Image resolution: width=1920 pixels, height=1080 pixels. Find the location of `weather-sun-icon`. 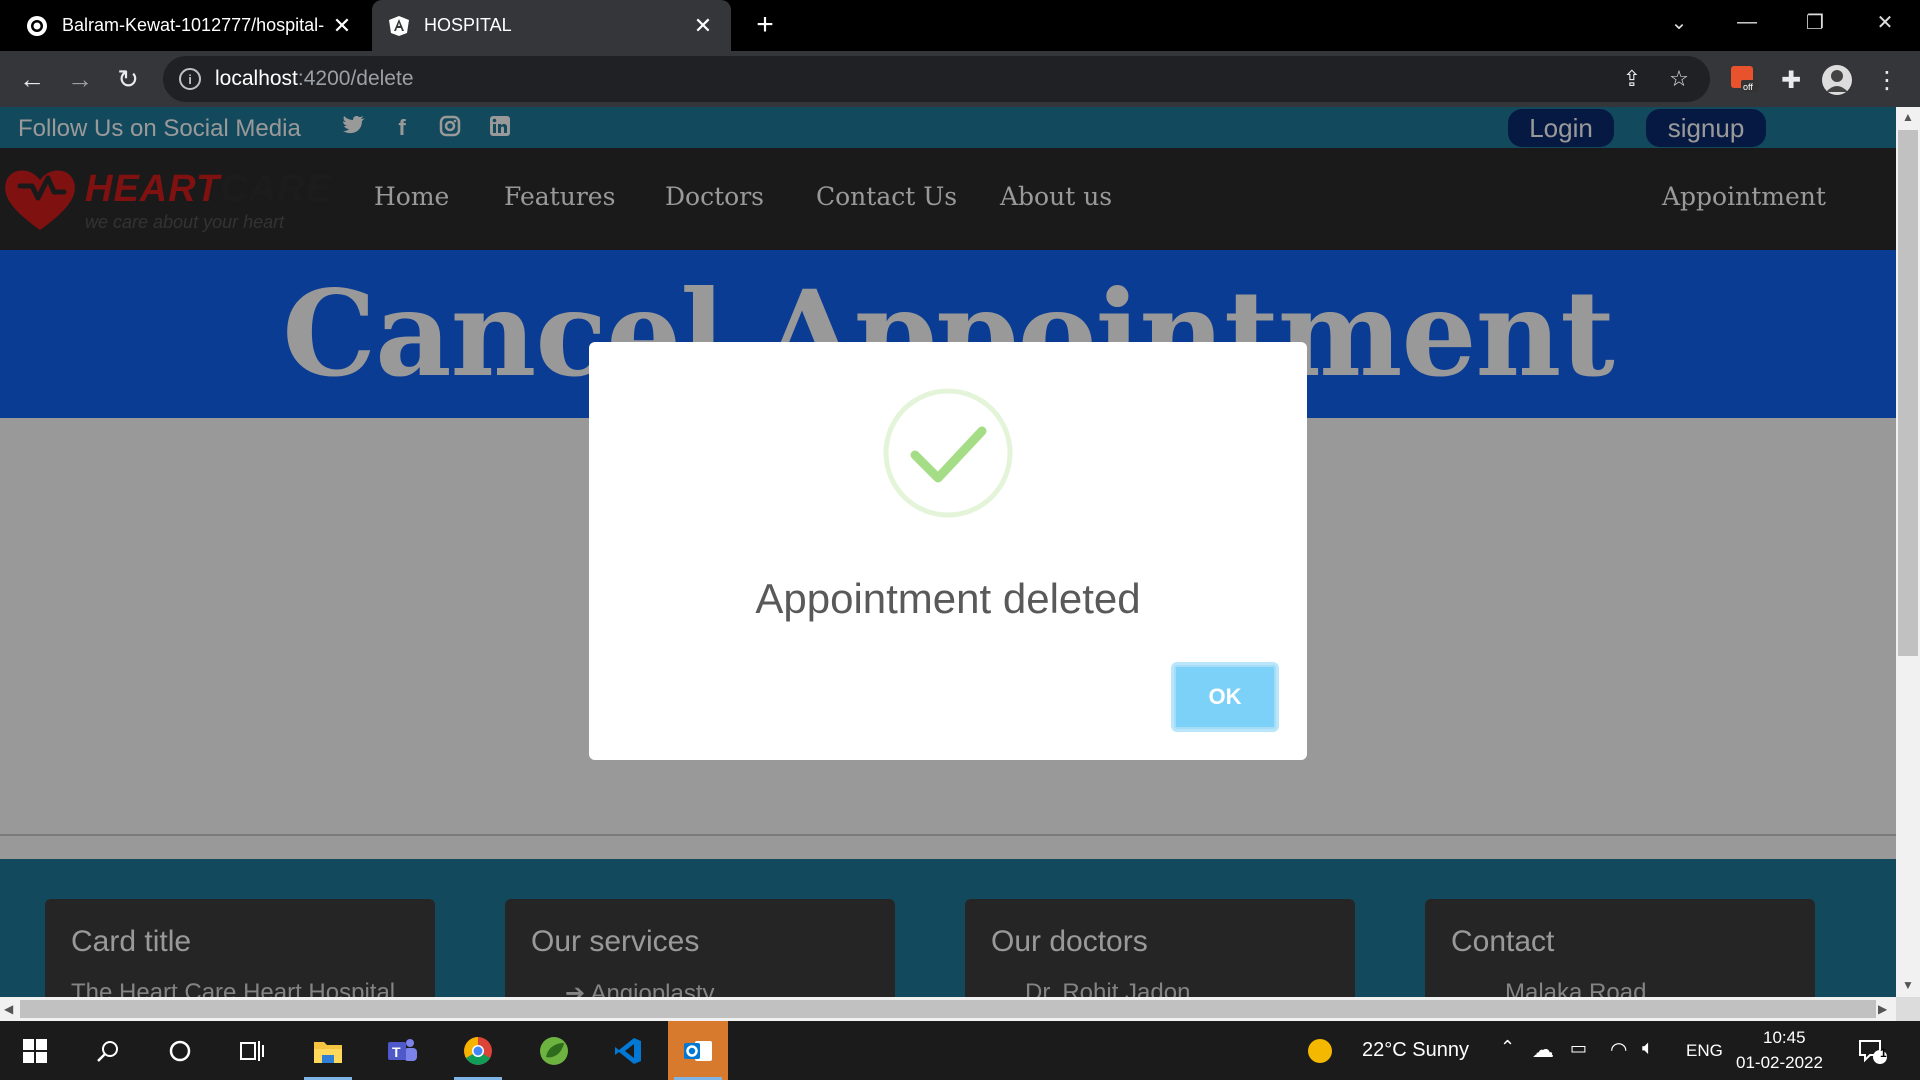

weather-sun-icon is located at coordinates (1320, 1050).